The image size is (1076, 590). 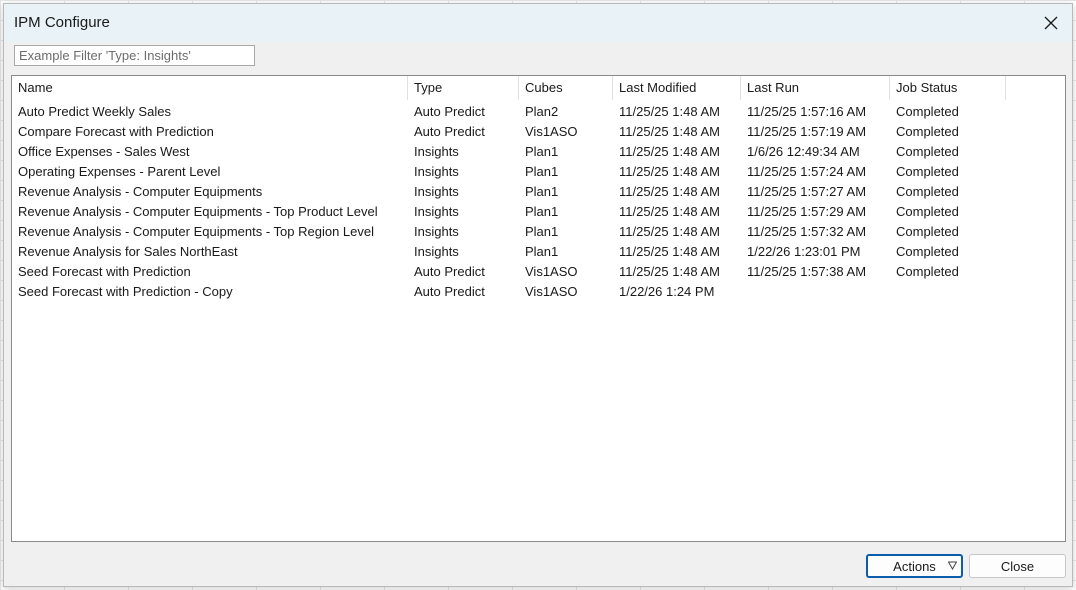 I want to click on actions-button-label: Actions, so click(x=914, y=566).